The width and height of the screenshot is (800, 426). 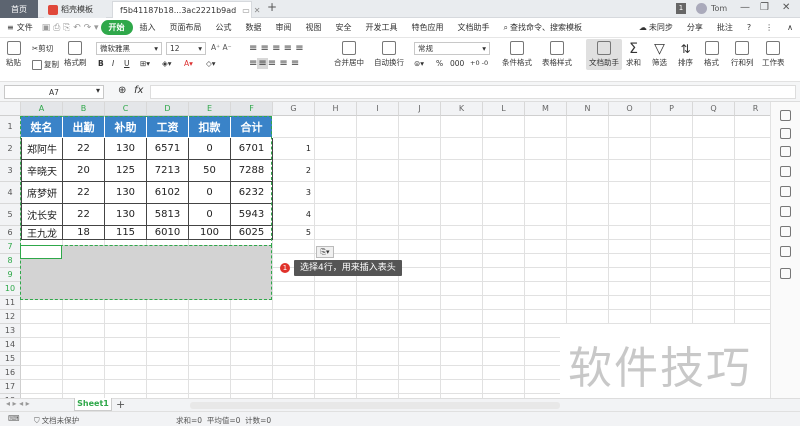 I want to click on side-tool-icon, so click(x=785, y=251).